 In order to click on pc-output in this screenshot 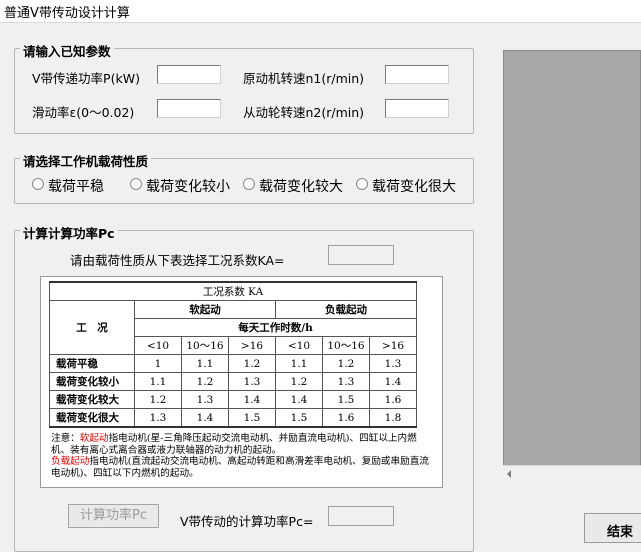, I will do `click(361, 516)`.